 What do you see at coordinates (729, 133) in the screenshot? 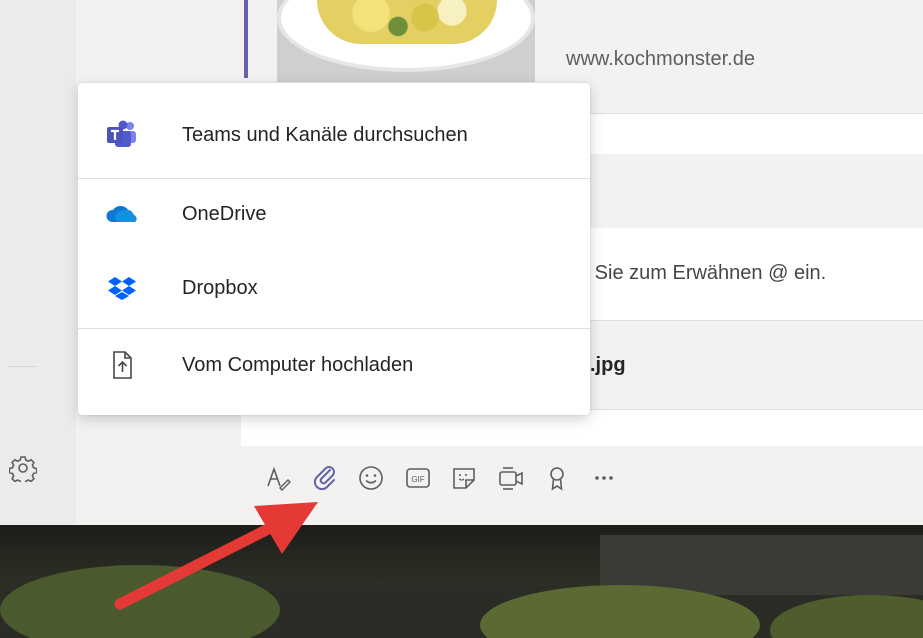
I see `reply-strip` at bounding box center [729, 133].